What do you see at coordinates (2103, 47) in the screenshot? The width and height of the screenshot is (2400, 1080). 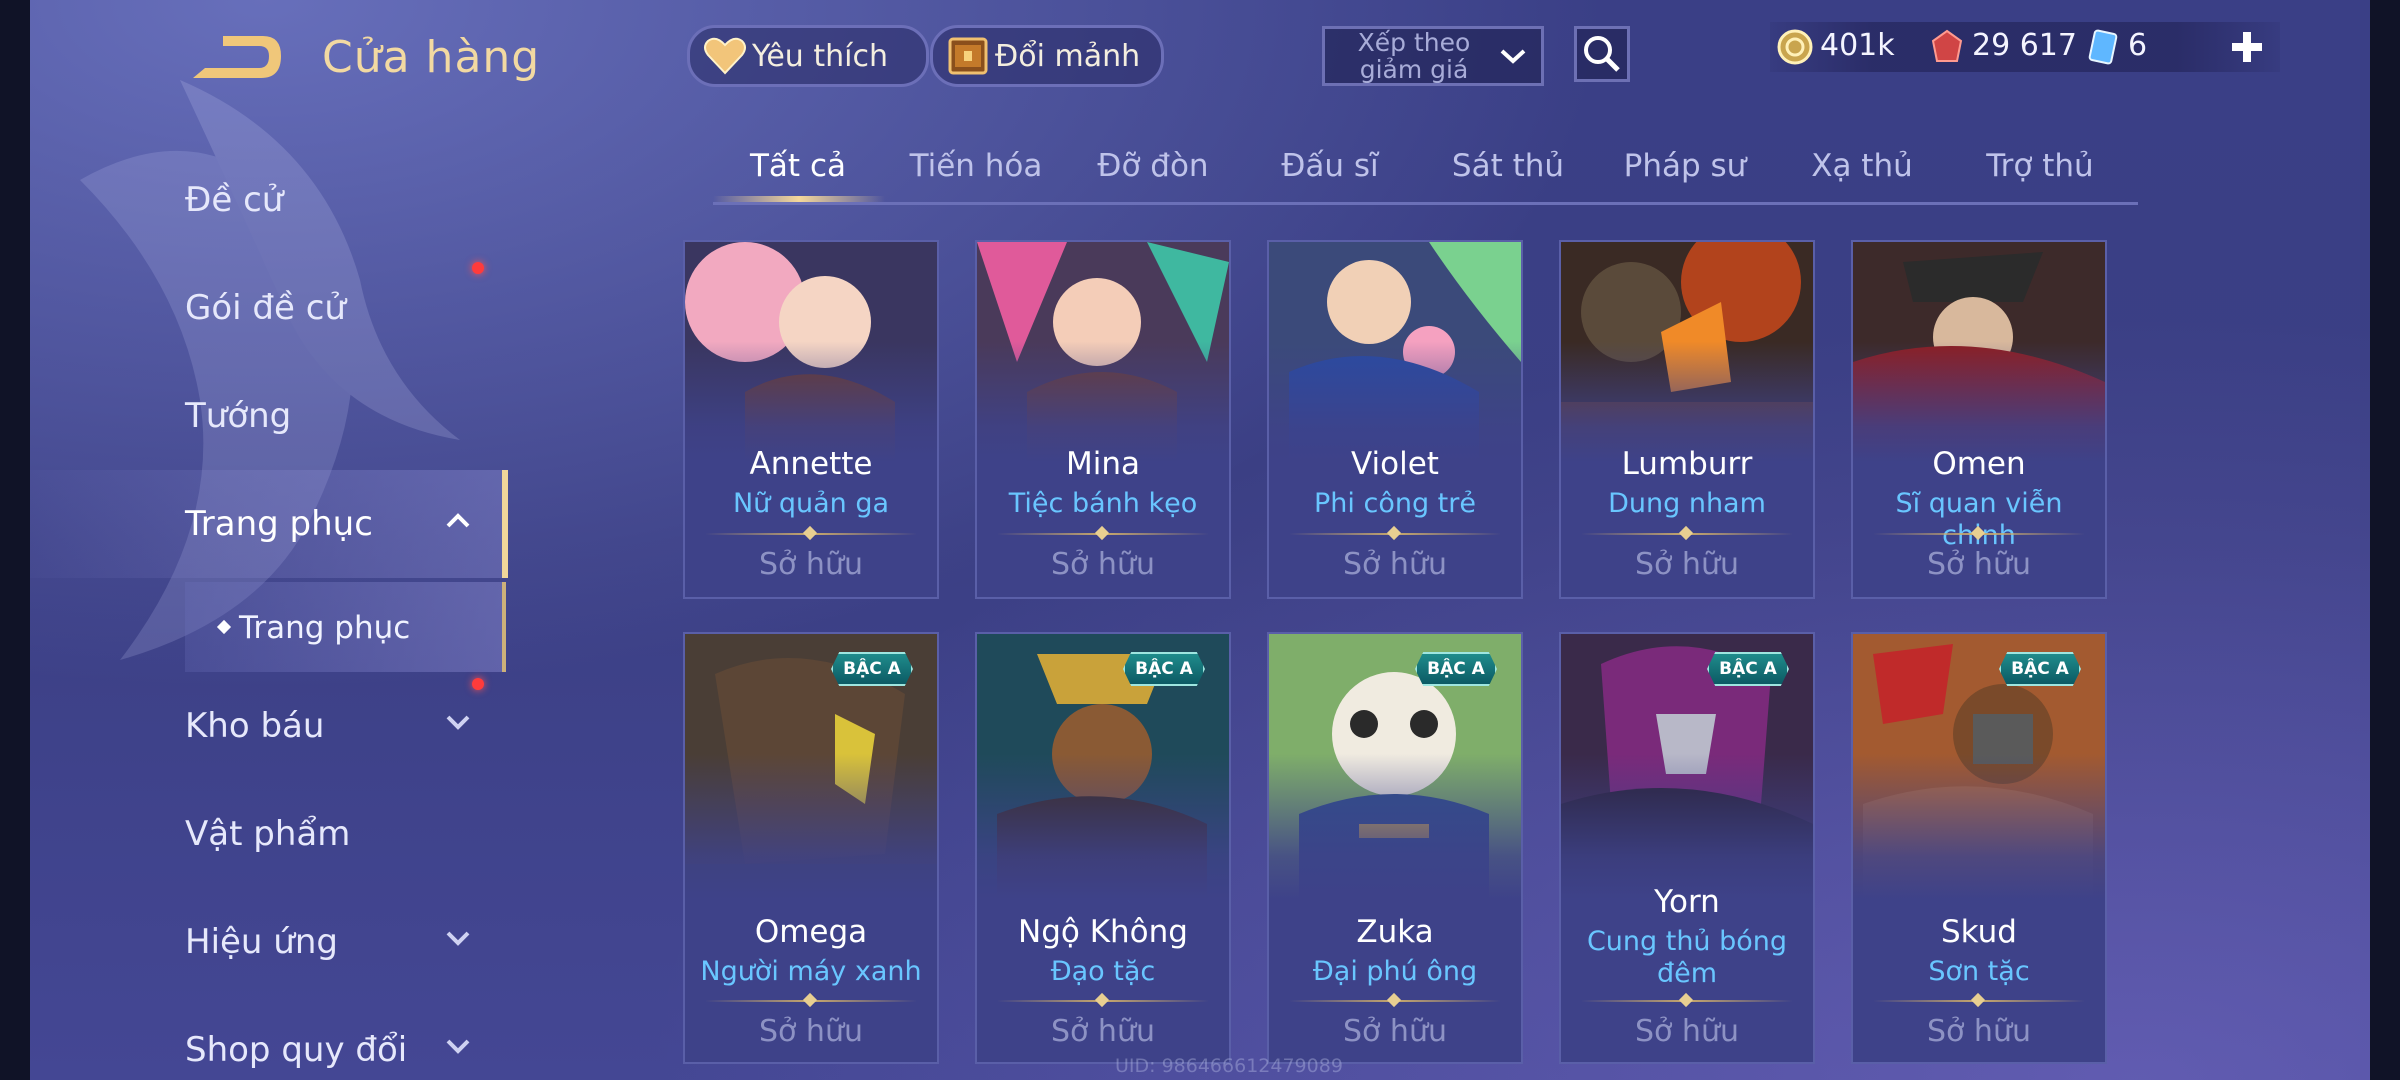 I see `card-icon` at bounding box center [2103, 47].